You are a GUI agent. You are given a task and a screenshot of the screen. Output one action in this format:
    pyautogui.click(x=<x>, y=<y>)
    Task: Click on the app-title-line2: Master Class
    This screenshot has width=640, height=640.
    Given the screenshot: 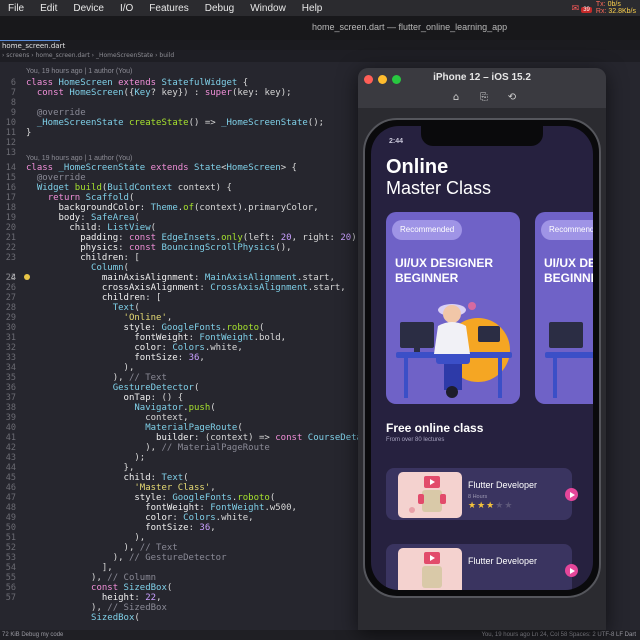 What is the action you would take?
    pyautogui.click(x=438, y=188)
    